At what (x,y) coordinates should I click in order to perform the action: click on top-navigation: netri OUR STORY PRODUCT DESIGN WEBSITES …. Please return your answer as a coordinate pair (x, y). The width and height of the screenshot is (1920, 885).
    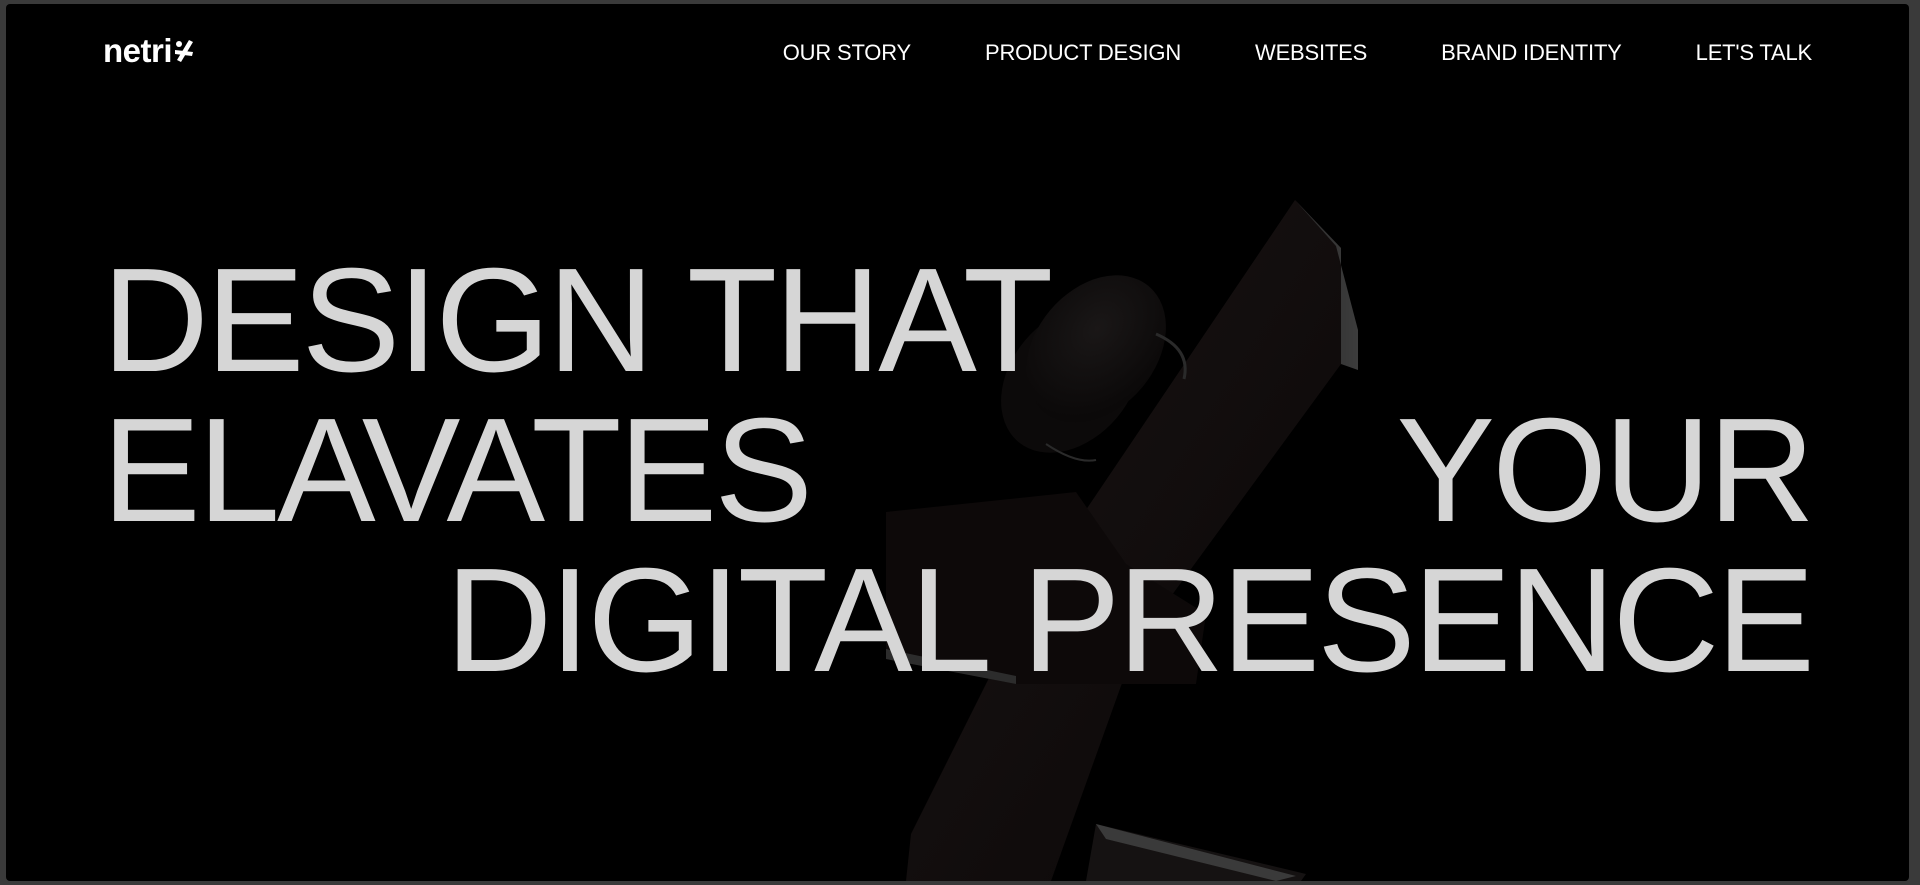
    Looking at the image, I should click on (957, 54).